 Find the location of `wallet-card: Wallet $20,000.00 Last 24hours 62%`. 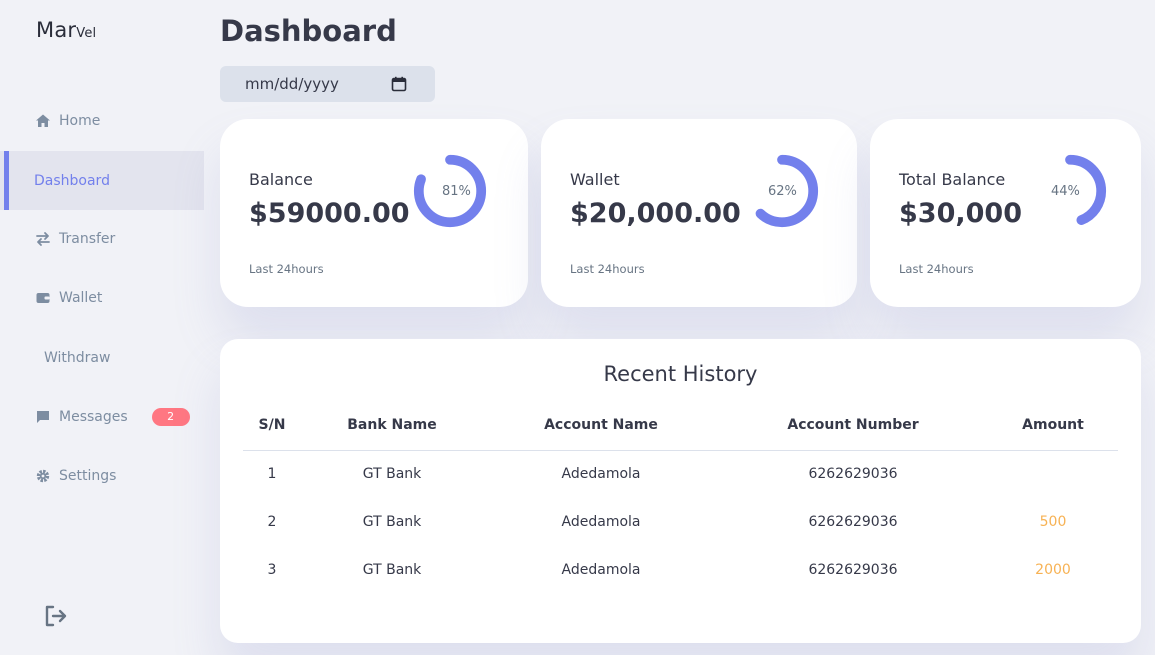

wallet-card: Wallet $20,000.00 Last 24hours 62% is located at coordinates (699, 213).